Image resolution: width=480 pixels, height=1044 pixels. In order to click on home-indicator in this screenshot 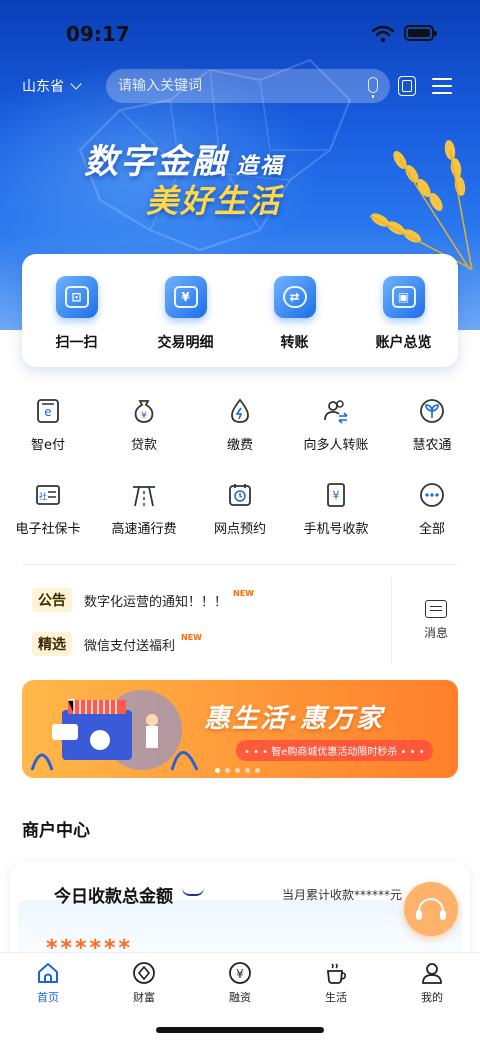, I will do `click(240, 1030)`.